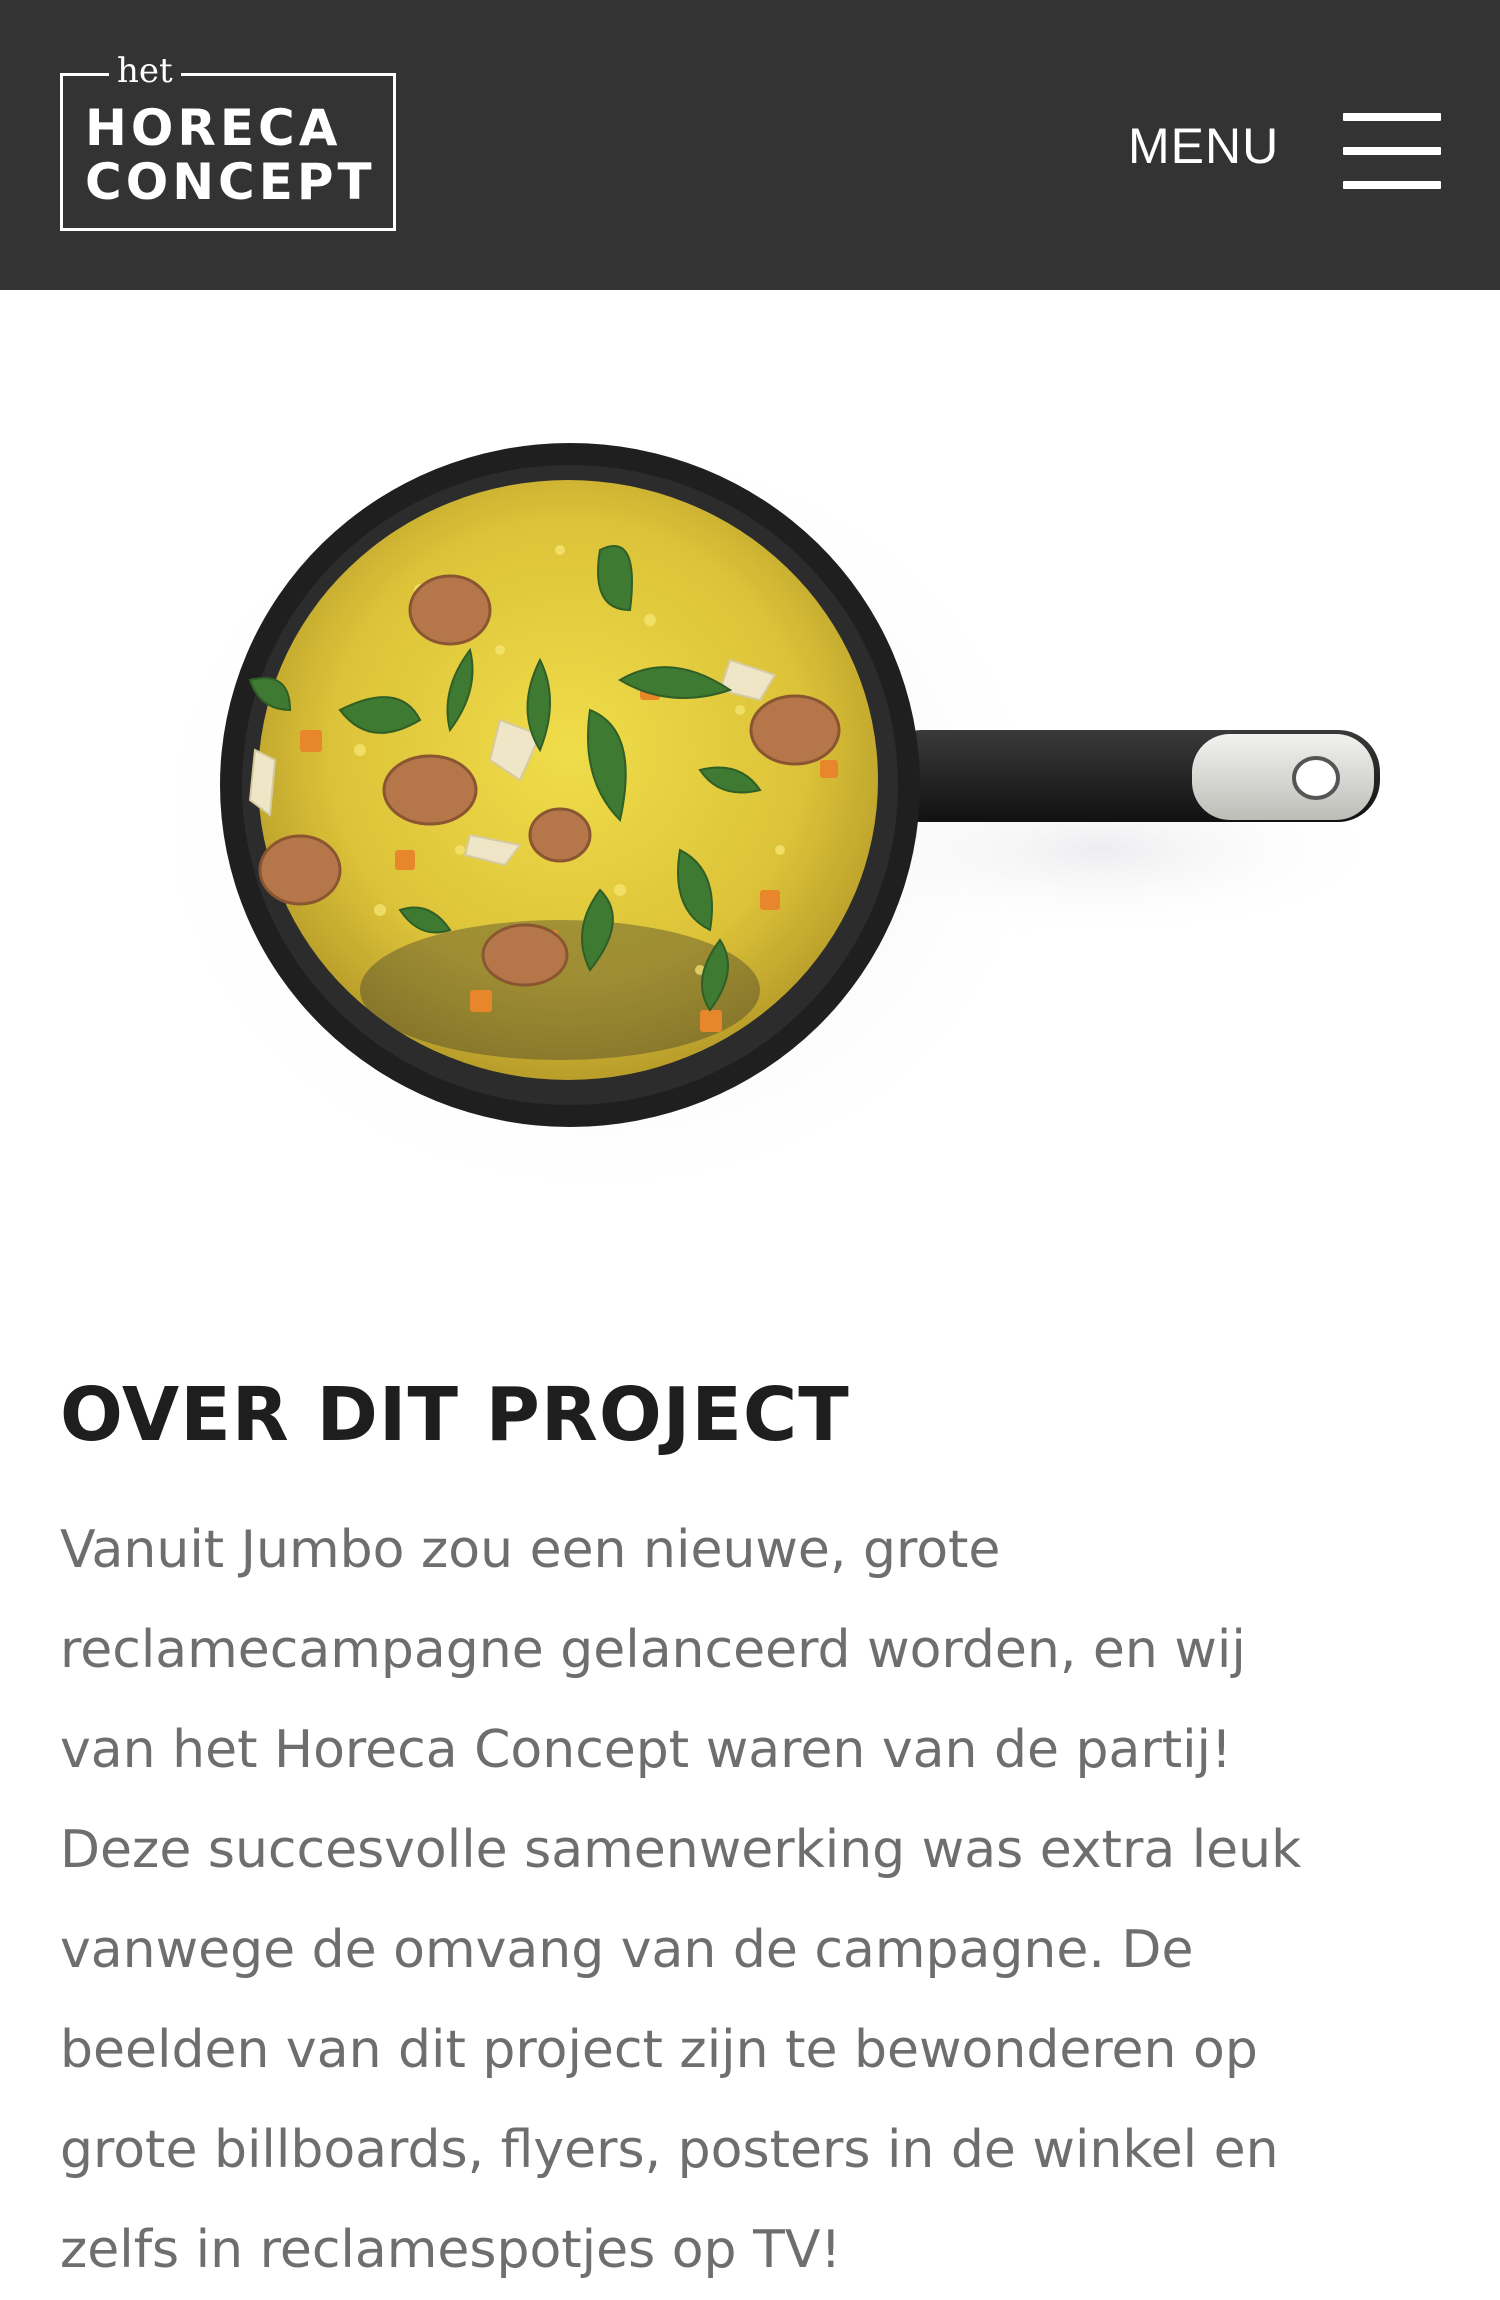 The image size is (1500, 2300). Describe the element at coordinates (451, 2250) in the screenshot. I see `description-line: zelfs in reclamespotjes op TV!` at that location.